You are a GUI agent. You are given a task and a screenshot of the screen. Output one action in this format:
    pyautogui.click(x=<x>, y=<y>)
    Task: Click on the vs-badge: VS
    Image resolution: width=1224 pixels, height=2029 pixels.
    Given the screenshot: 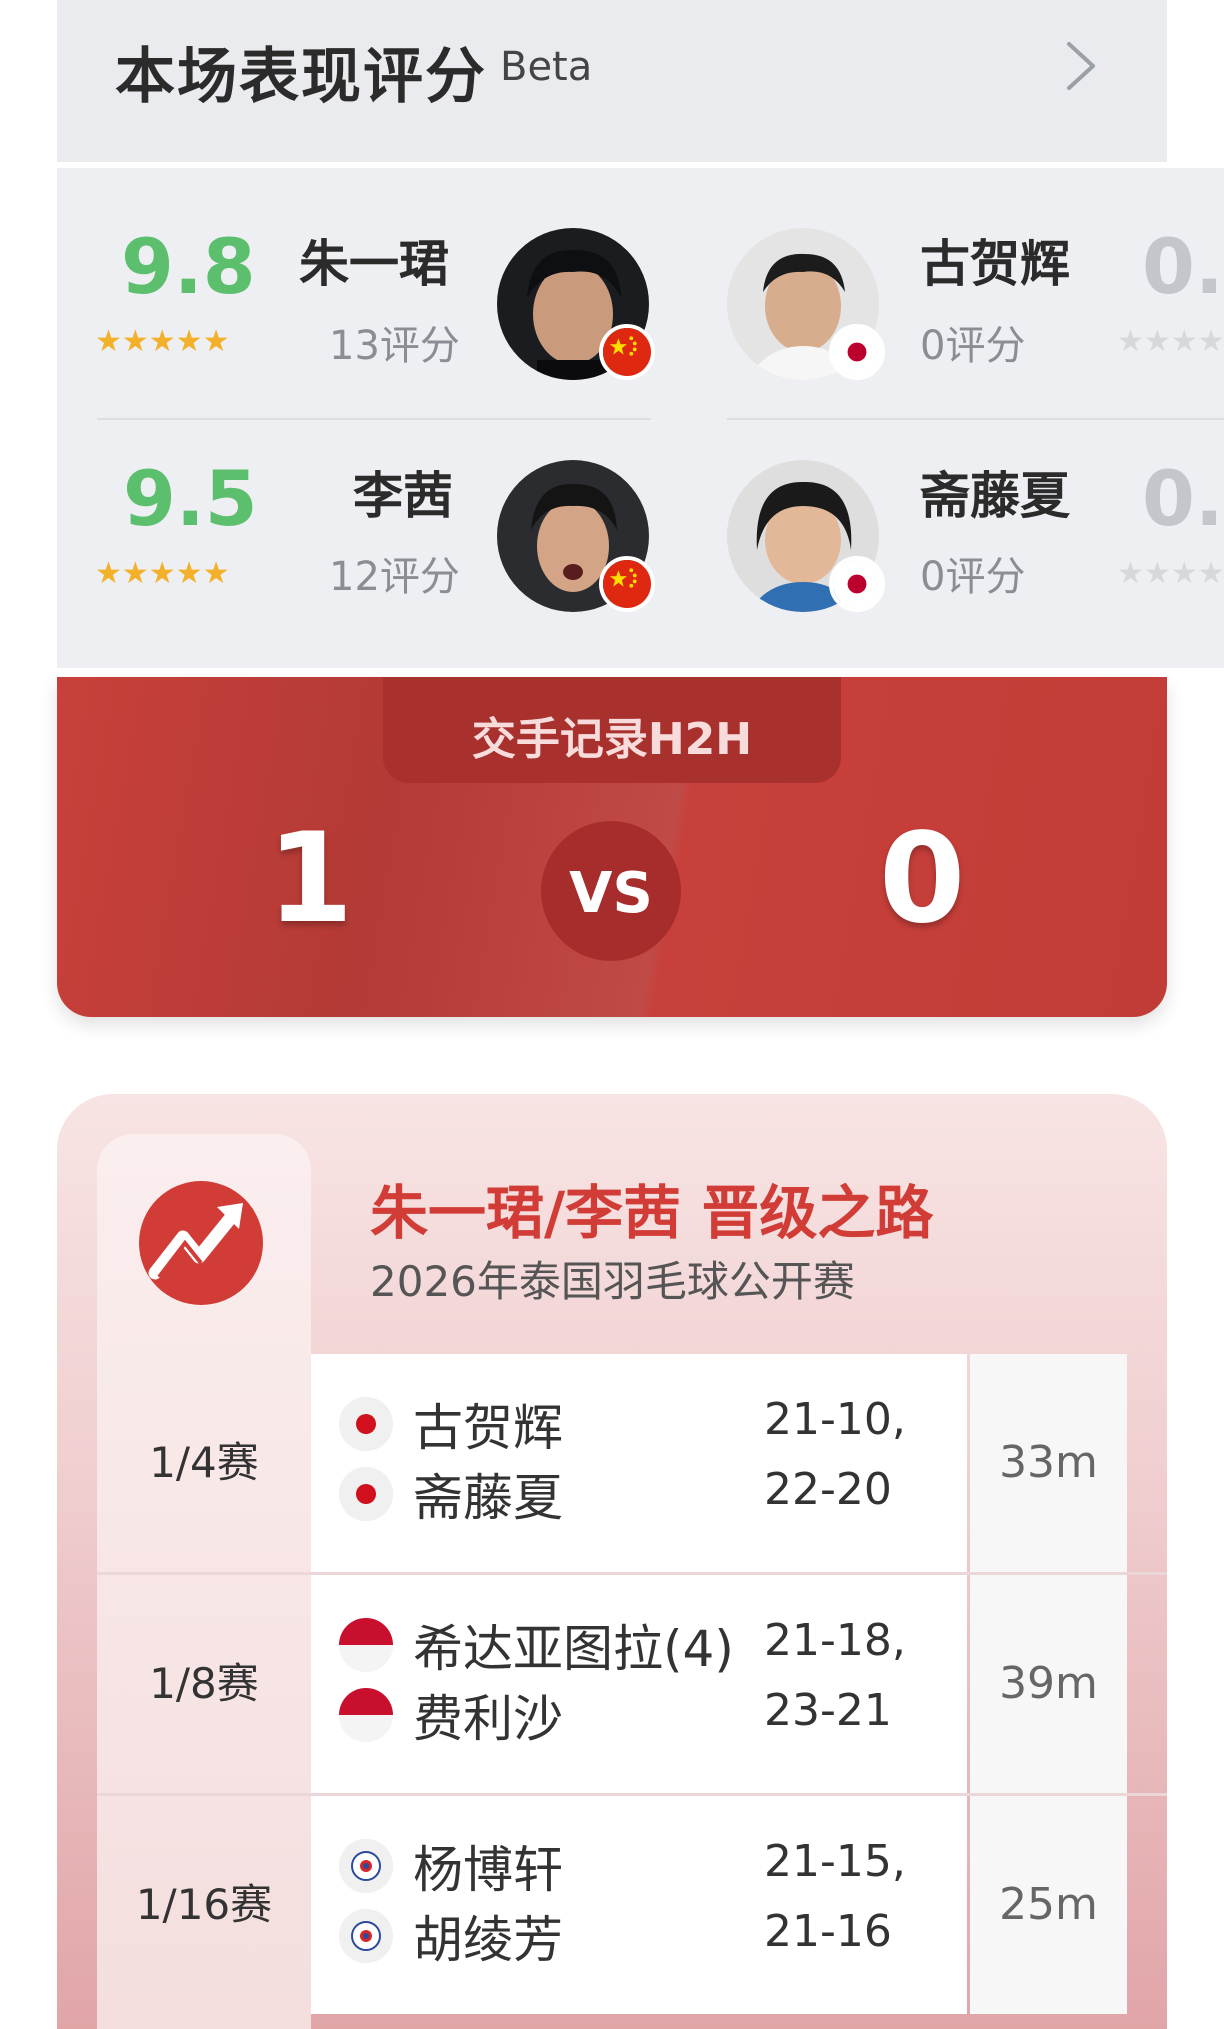 What is the action you would take?
    pyautogui.click(x=611, y=891)
    